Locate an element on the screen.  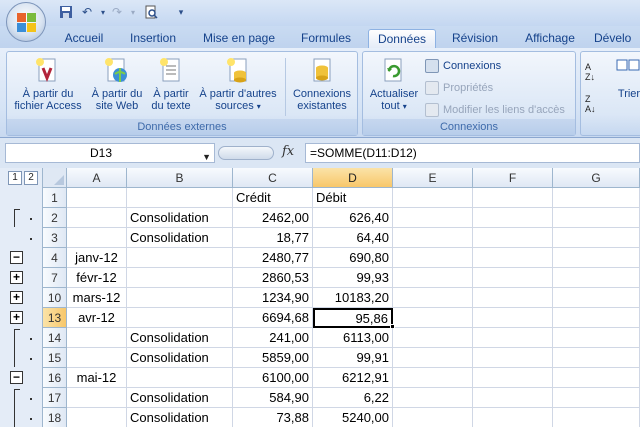
cell-a: mai-12 is located at coordinates (97, 378).